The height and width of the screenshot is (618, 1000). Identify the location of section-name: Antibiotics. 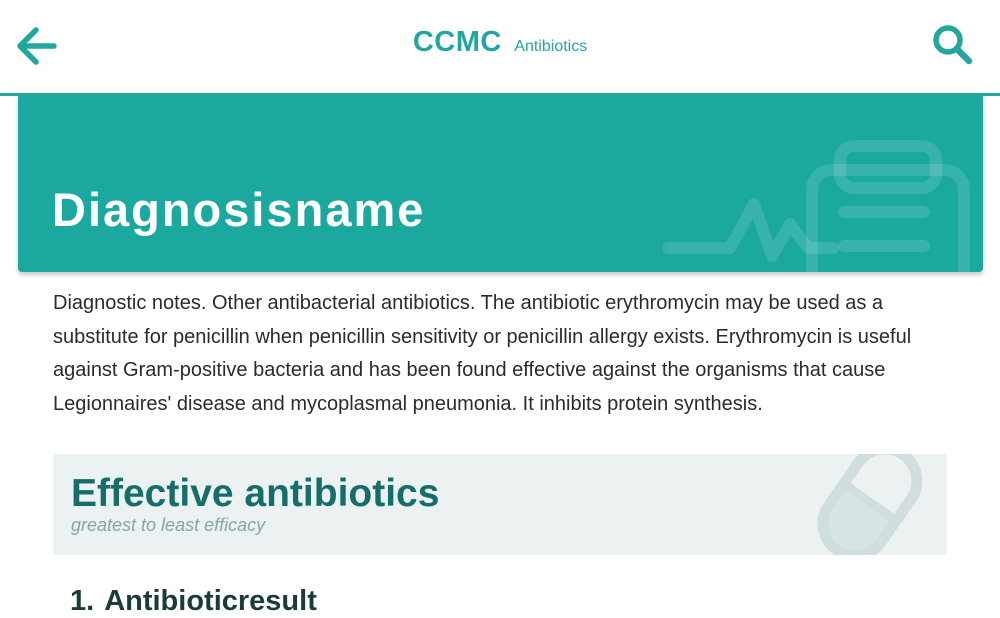
(551, 46).